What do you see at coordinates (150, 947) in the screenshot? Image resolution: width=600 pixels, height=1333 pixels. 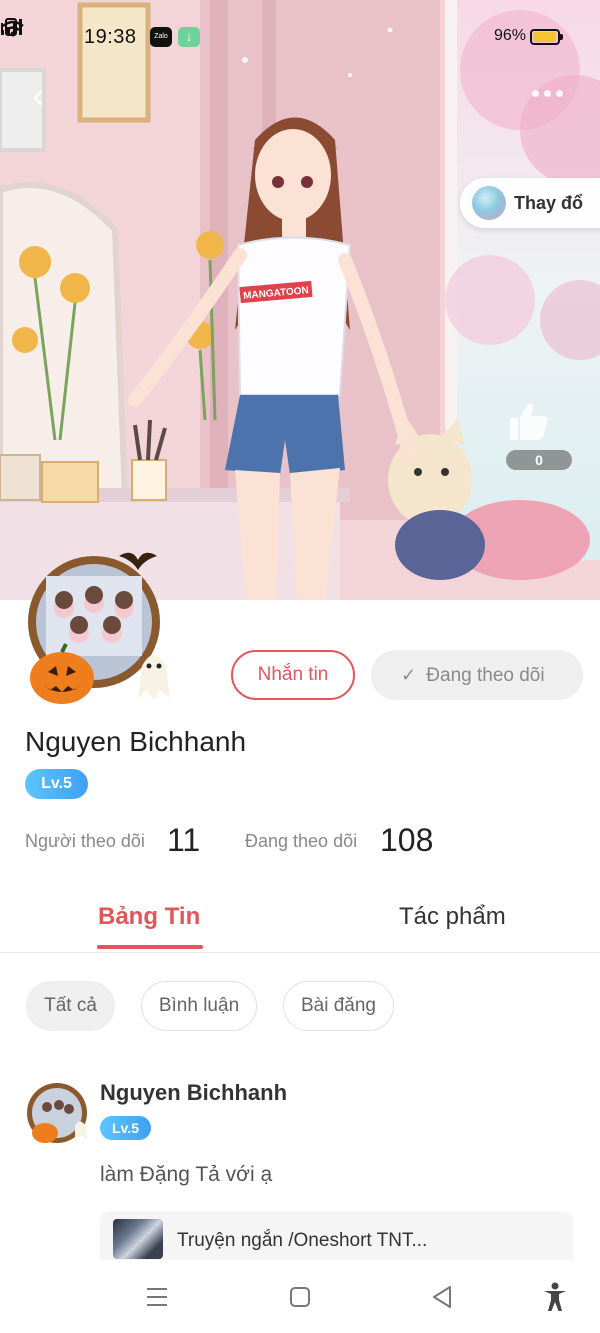 I see `active-tab-indicator` at bounding box center [150, 947].